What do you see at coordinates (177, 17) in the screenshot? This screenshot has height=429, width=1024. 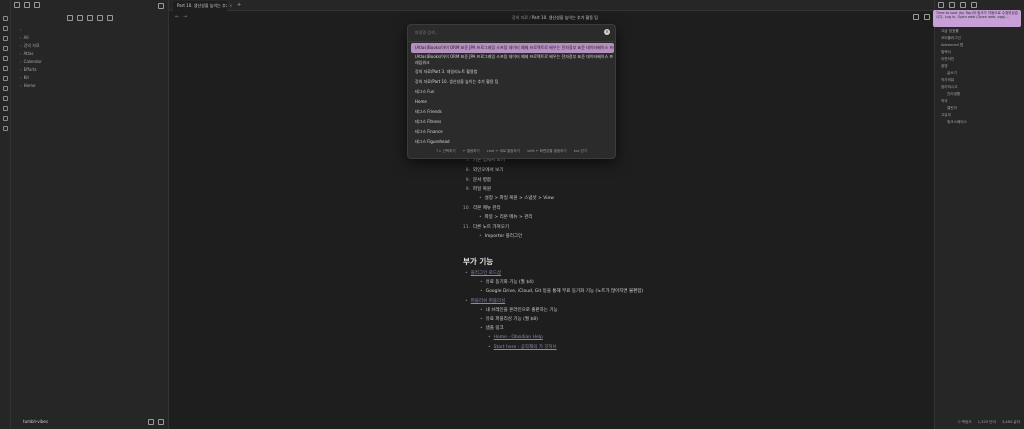 I see `back-arrow-icon: ←` at bounding box center [177, 17].